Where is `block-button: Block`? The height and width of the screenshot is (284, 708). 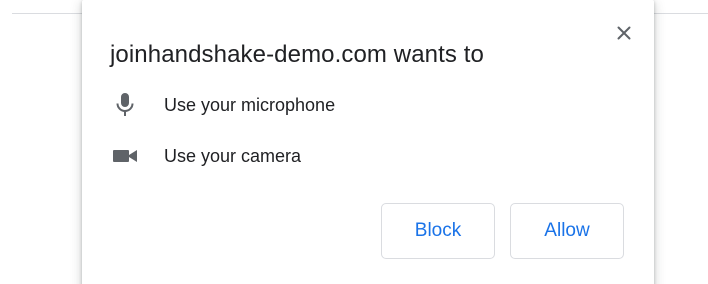 block-button: Block is located at coordinates (438, 231).